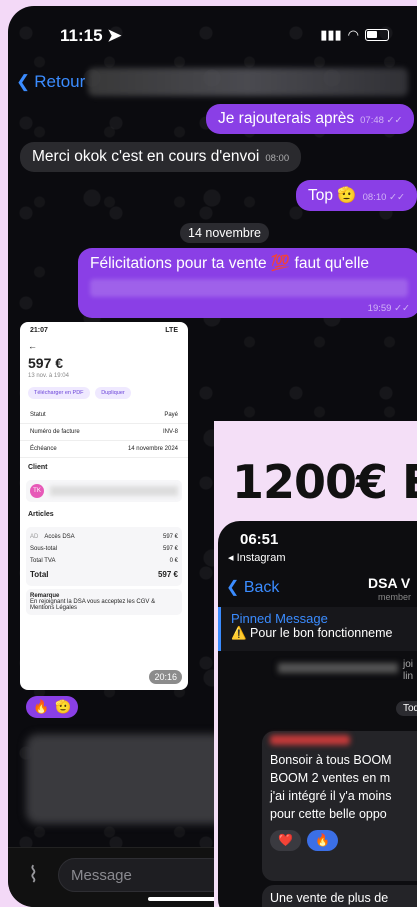 The width and height of the screenshot is (417, 907). I want to click on client-name-blurred, so click(114, 491).